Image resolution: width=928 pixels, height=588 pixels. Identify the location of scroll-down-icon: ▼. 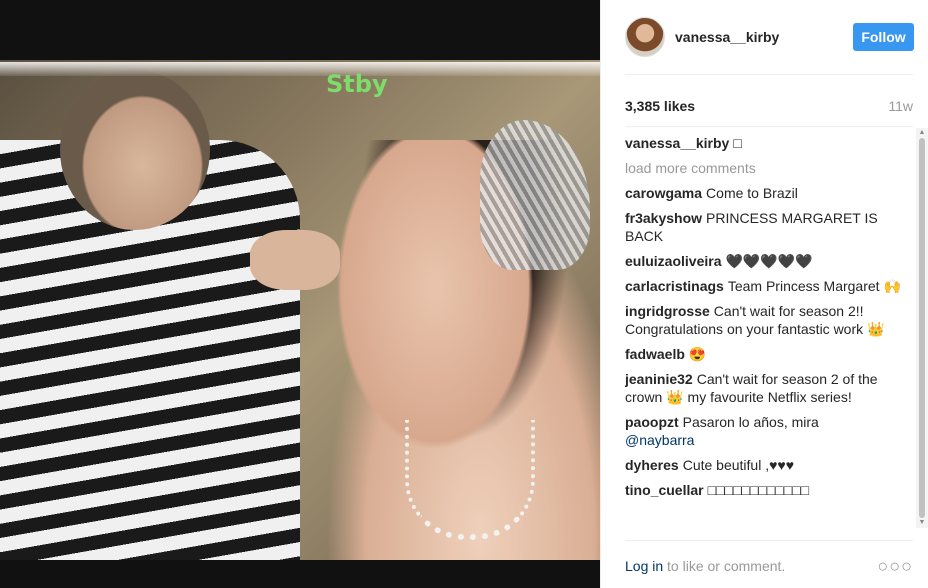
(922, 523).